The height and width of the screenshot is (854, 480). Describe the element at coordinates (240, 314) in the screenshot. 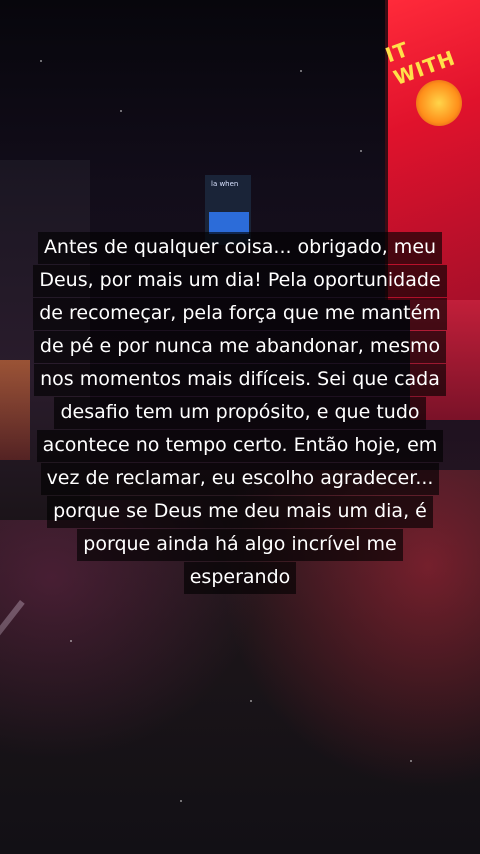

I see `caption-line: de recomeçar, pela força que me mantém` at that location.